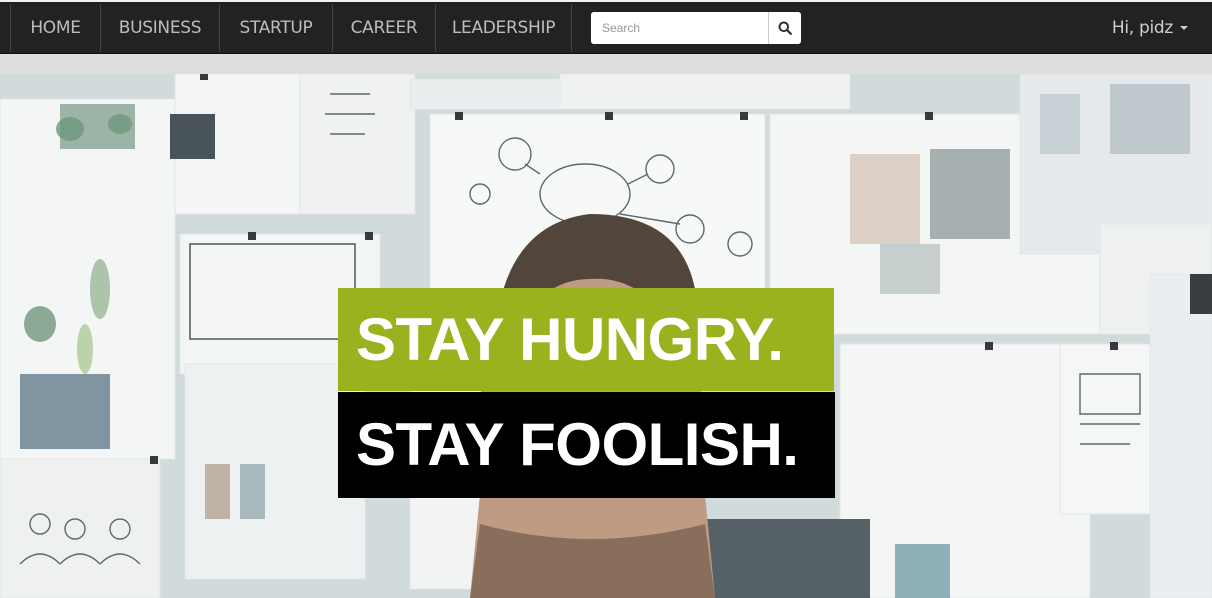 This screenshot has height=598, width=1212. What do you see at coordinates (159, 28) in the screenshot?
I see `nav-item-business: BUSINESS` at bounding box center [159, 28].